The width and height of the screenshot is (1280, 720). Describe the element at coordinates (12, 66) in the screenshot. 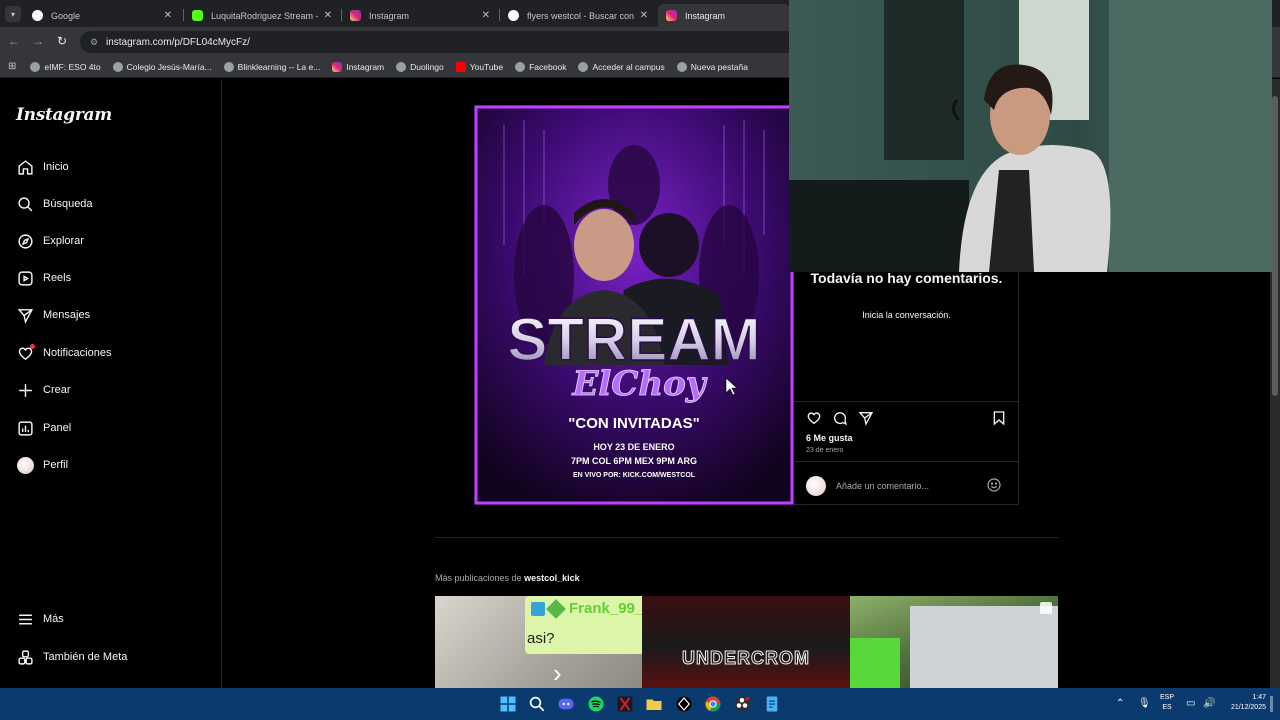

I see `apps-grid-icon: ⊞` at that location.